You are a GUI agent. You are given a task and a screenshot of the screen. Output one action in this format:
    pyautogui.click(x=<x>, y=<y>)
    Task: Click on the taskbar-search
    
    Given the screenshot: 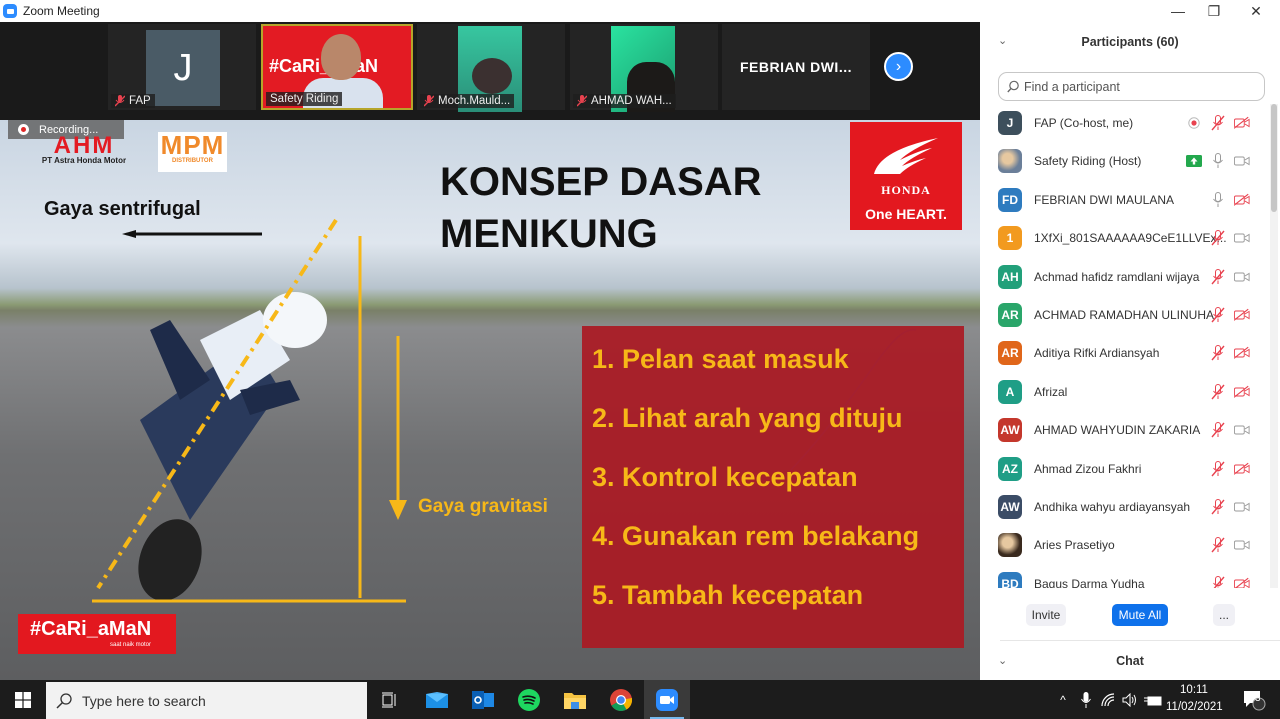 What is the action you would take?
    pyautogui.click(x=206, y=700)
    